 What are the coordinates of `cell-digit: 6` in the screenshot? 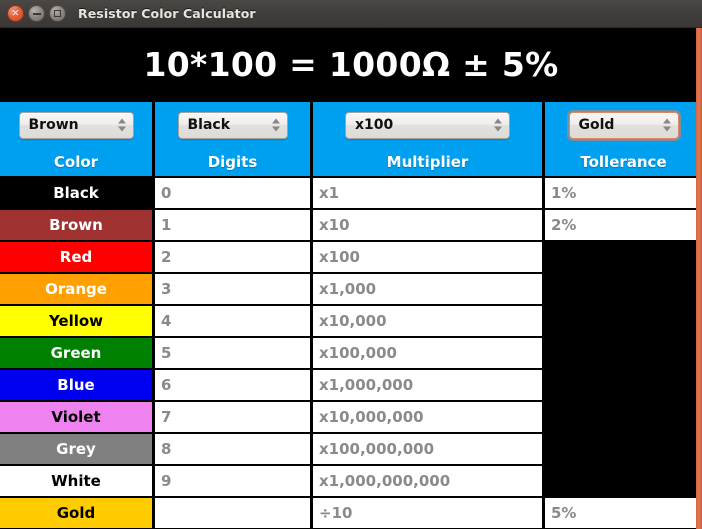 It's located at (234, 386).